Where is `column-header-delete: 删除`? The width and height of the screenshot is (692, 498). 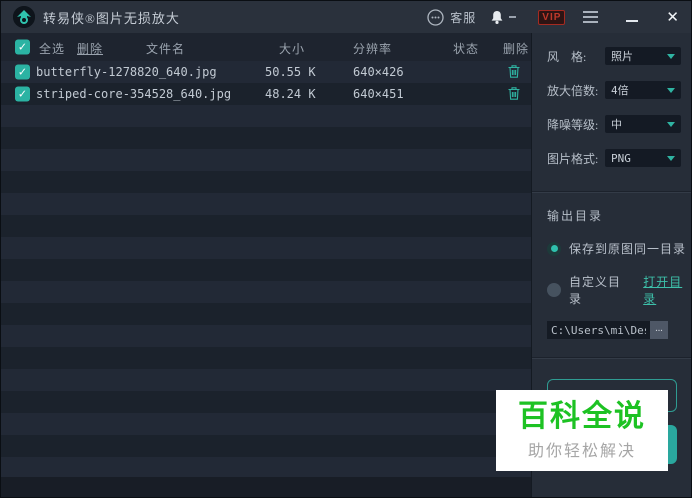 column-header-delete: 删除 is located at coordinates (516, 49).